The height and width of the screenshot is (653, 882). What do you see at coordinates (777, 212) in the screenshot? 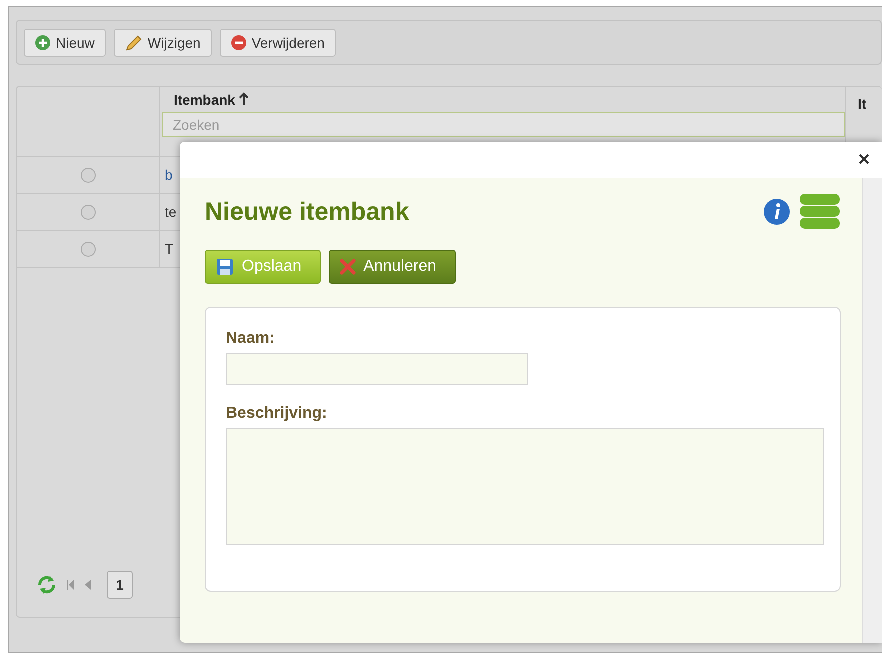
I see `info-icon` at bounding box center [777, 212].